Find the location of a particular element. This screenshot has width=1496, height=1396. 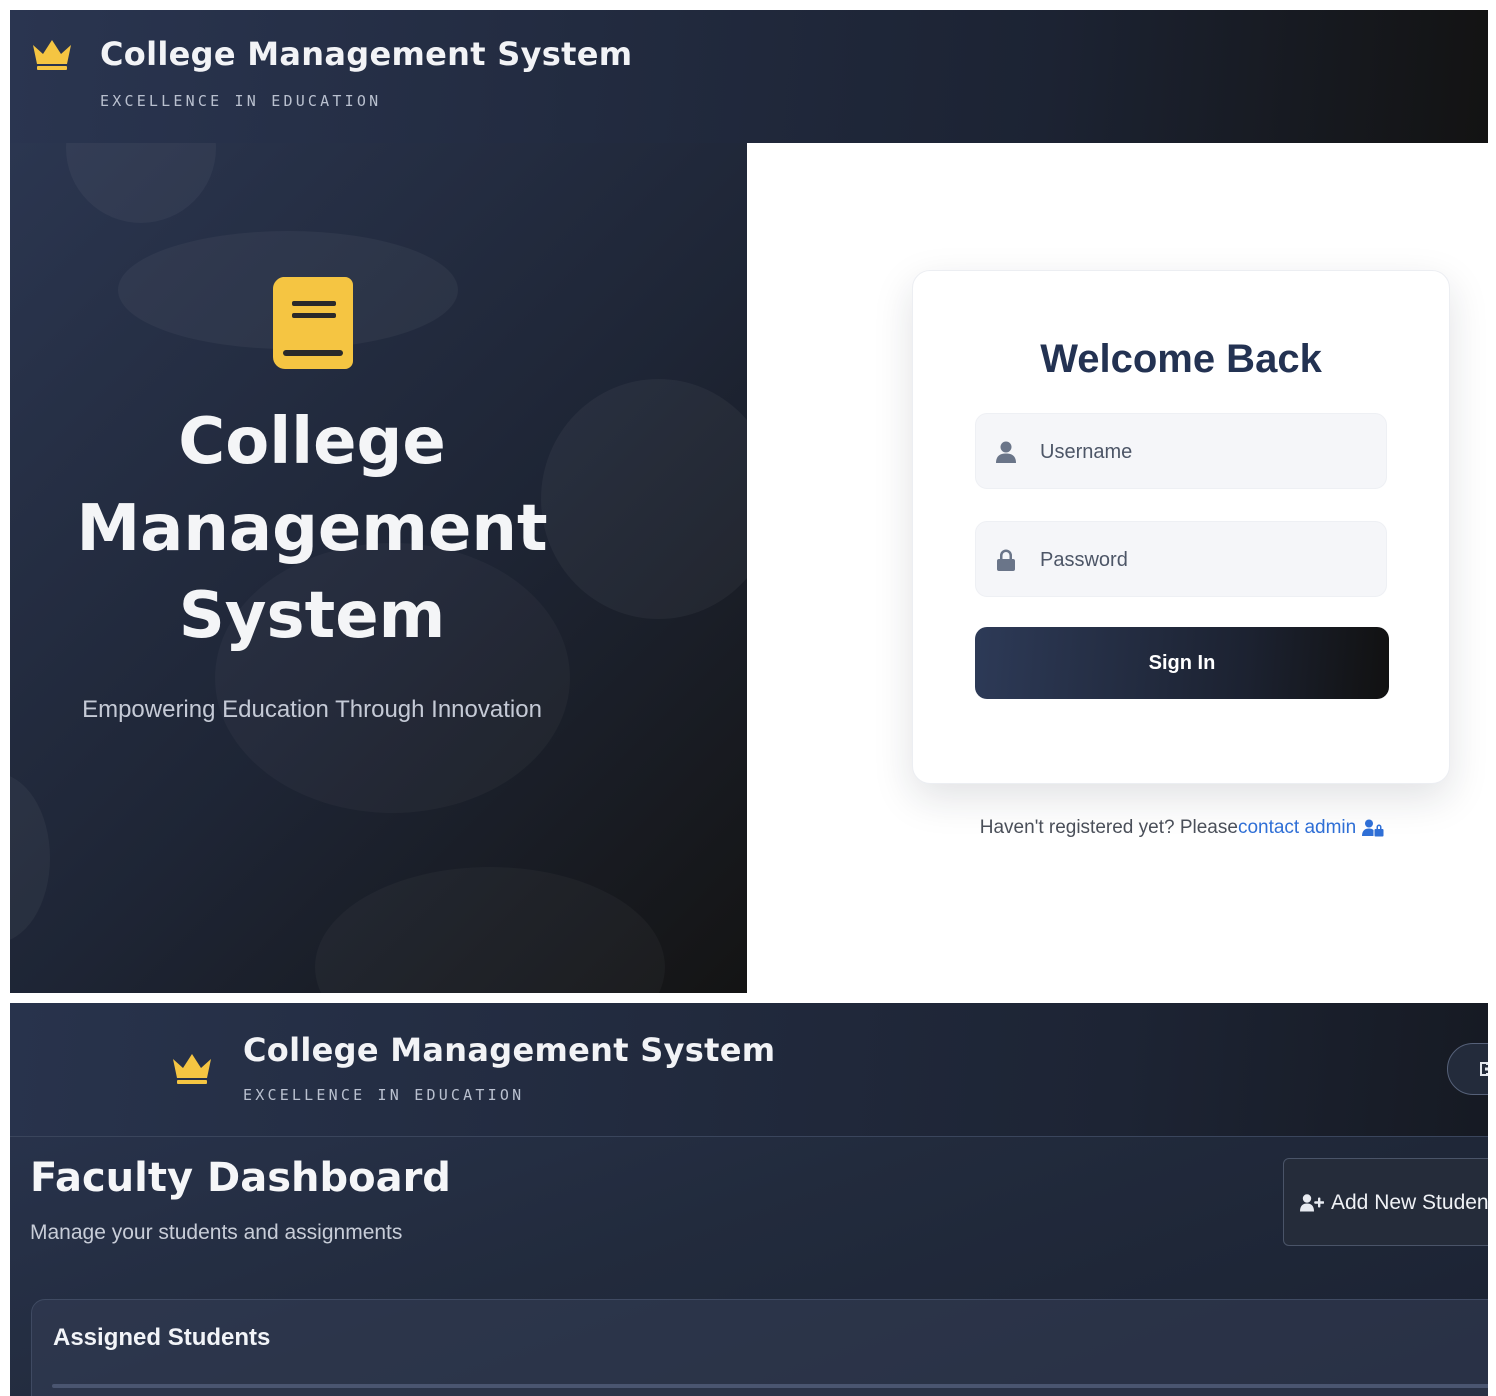

add-new-student-button: Add New Student is located at coordinates (1385, 1202).